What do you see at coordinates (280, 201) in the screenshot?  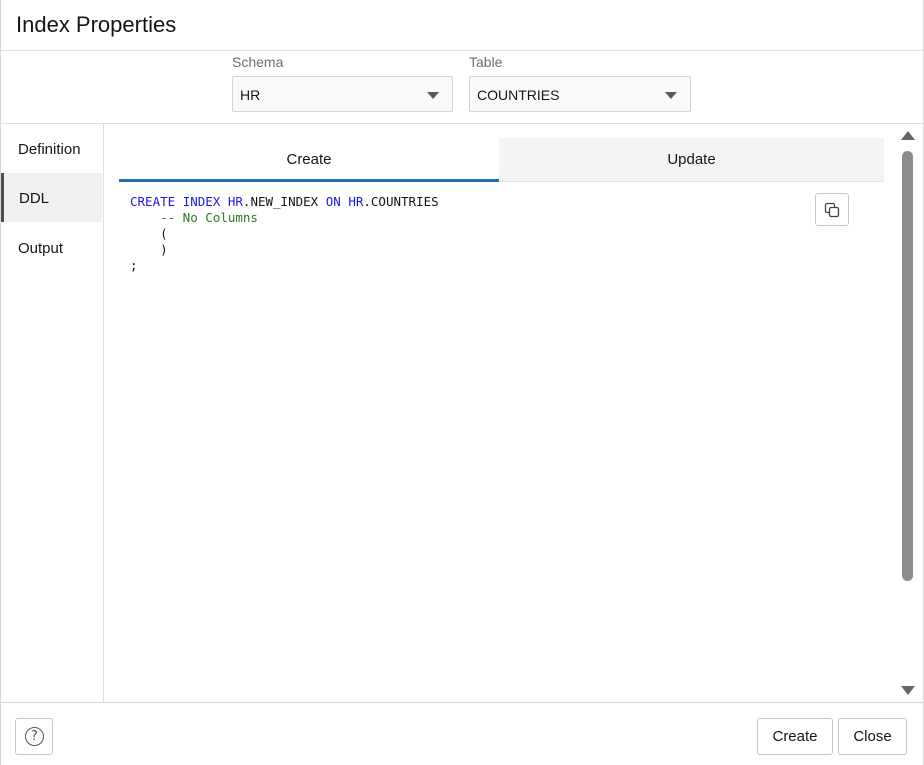 I see `index-name: .NEW_INDEX` at bounding box center [280, 201].